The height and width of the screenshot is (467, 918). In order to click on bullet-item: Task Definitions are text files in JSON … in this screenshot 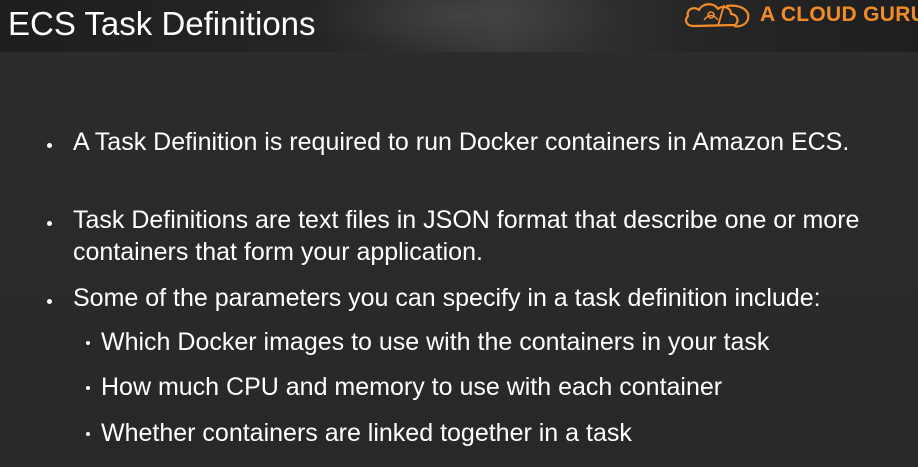, I will do `click(475, 236)`.